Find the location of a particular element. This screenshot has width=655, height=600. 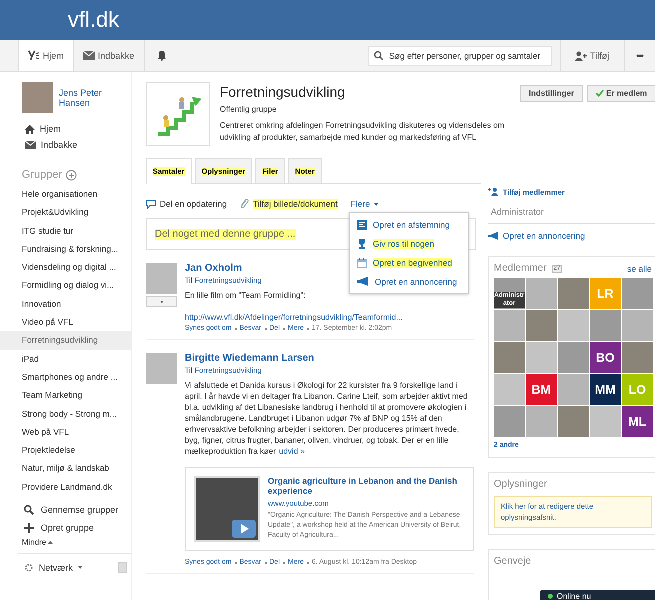

check-icon is located at coordinates (600, 93).